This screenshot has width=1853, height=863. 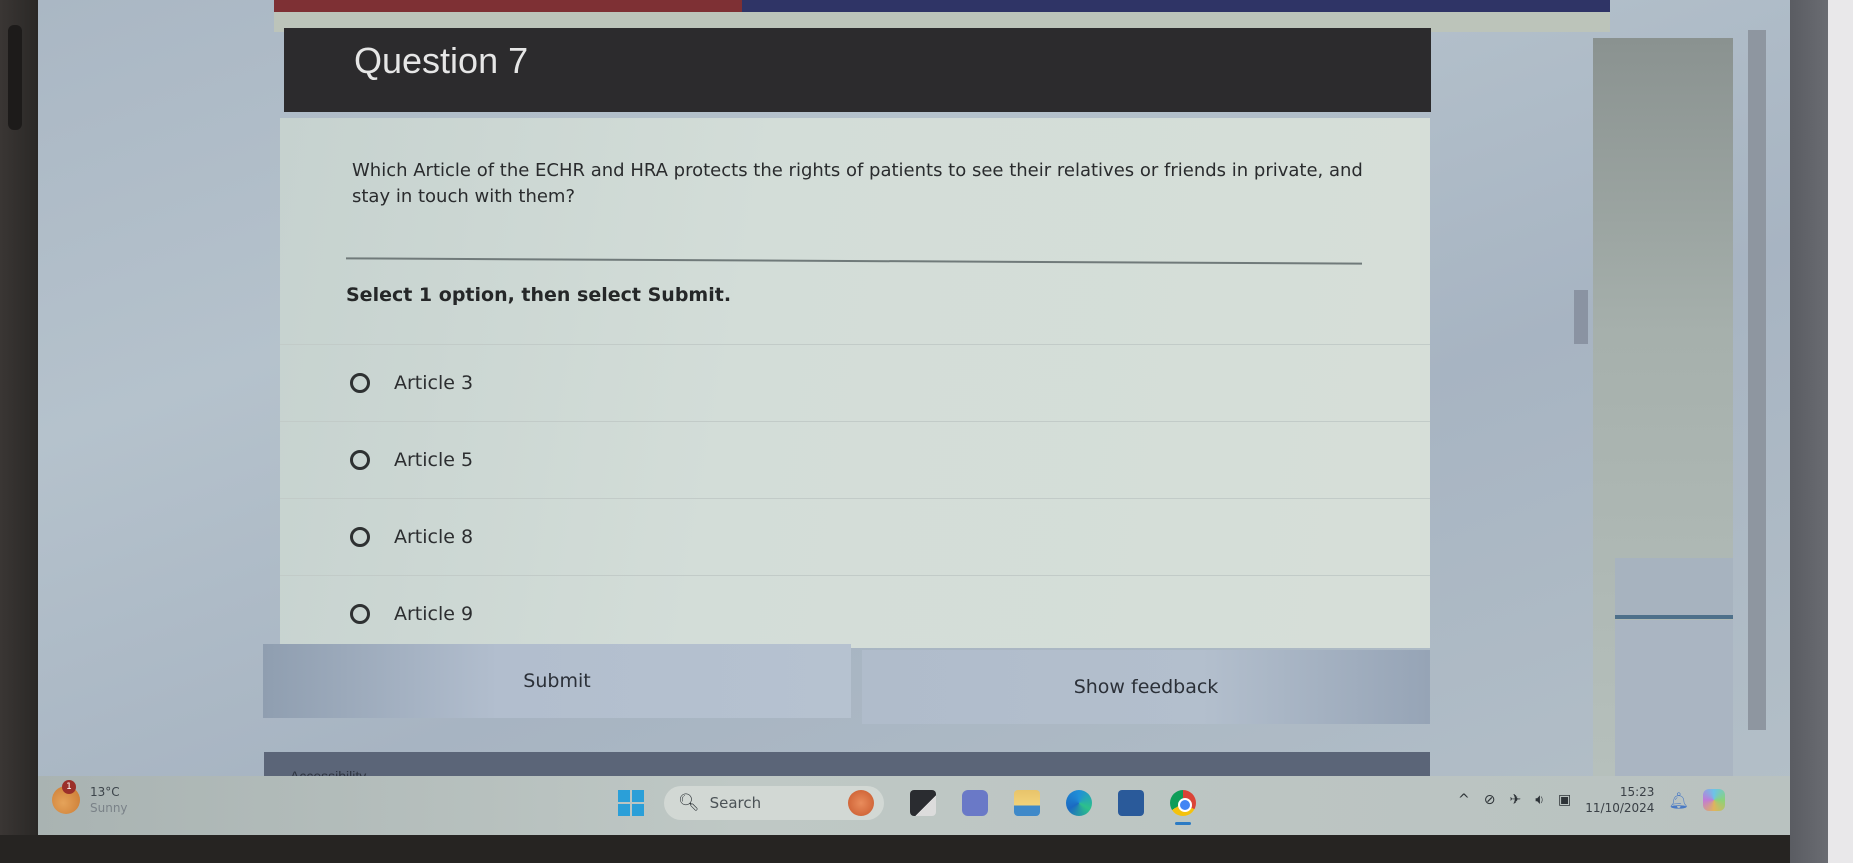 What do you see at coordinates (15, 77) in the screenshot?
I see `bezel-notch` at bounding box center [15, 77].